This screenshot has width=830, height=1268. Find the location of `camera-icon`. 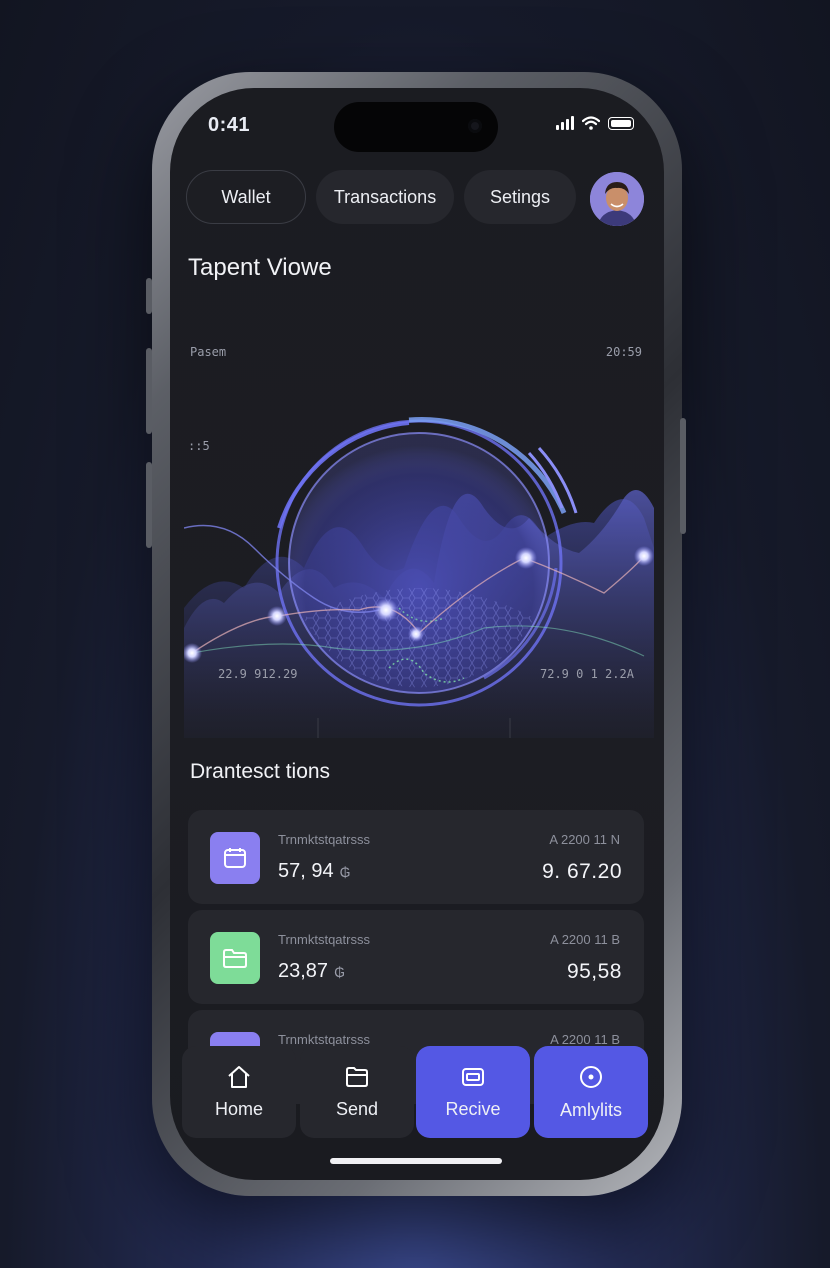

camera-icon is located at coordinates (475, 126).